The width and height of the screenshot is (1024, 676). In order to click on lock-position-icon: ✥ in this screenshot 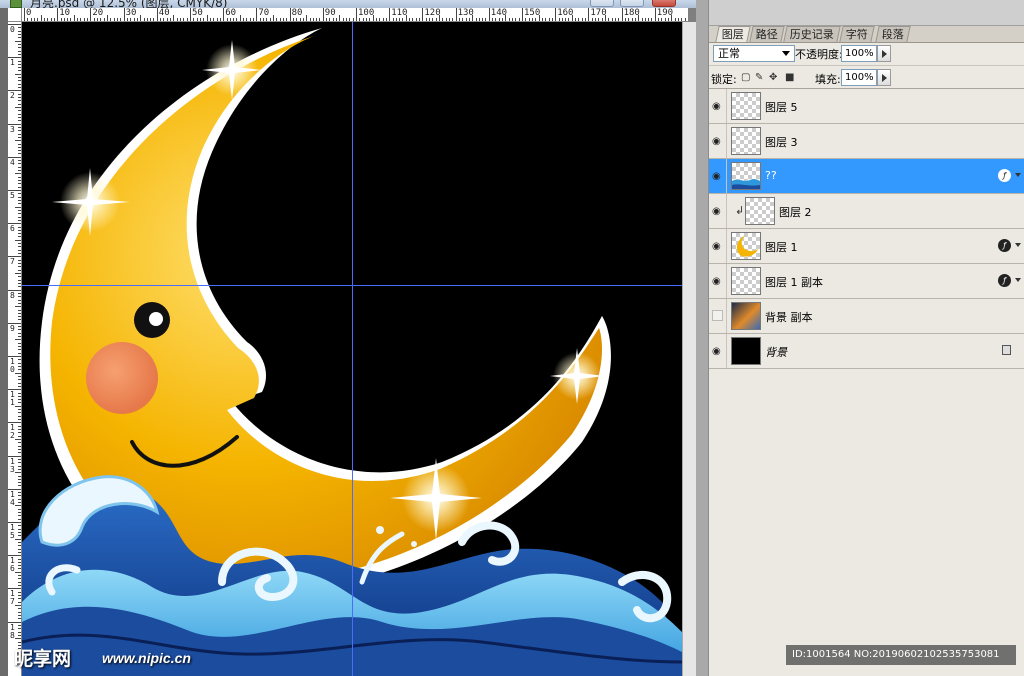, I will do `click(773, 77)`.